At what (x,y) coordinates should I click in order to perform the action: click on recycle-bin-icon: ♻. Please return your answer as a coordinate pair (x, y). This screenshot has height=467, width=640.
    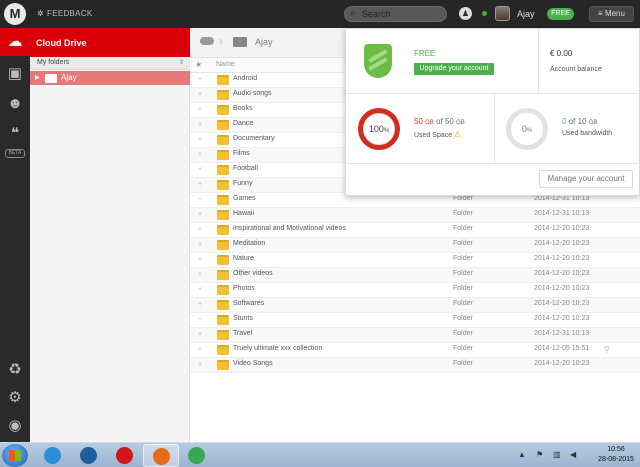
    Looking at the image, I should click on (15, 370).